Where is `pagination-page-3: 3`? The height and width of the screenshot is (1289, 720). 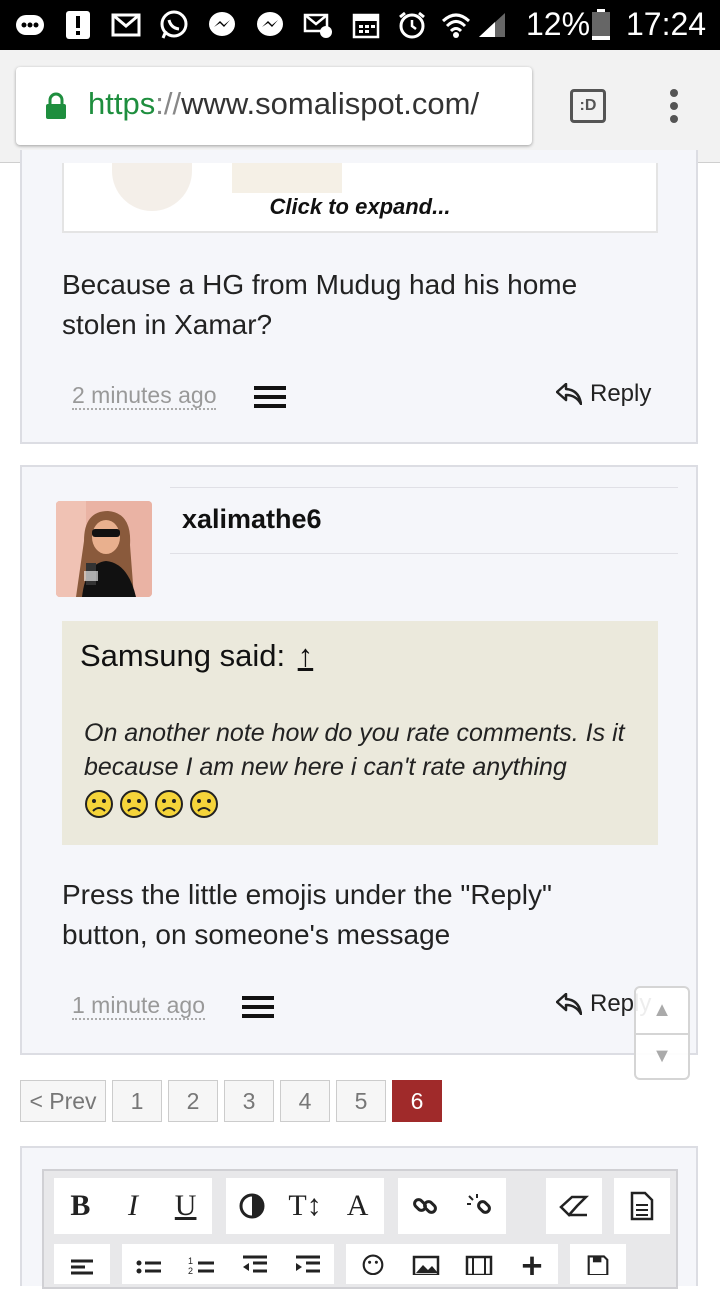 pagination-page-3: 3 is located at coordinates (249, 1101).